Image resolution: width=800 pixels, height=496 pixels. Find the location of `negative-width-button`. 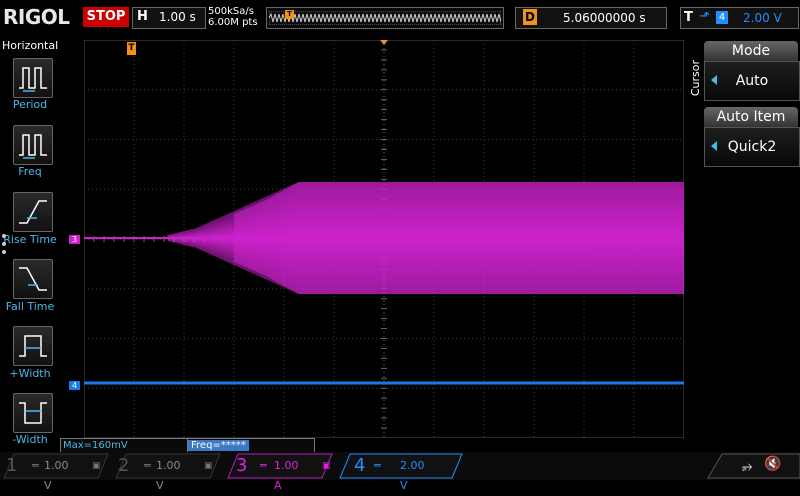

negative-width-button is located at coordinates (33, 413).